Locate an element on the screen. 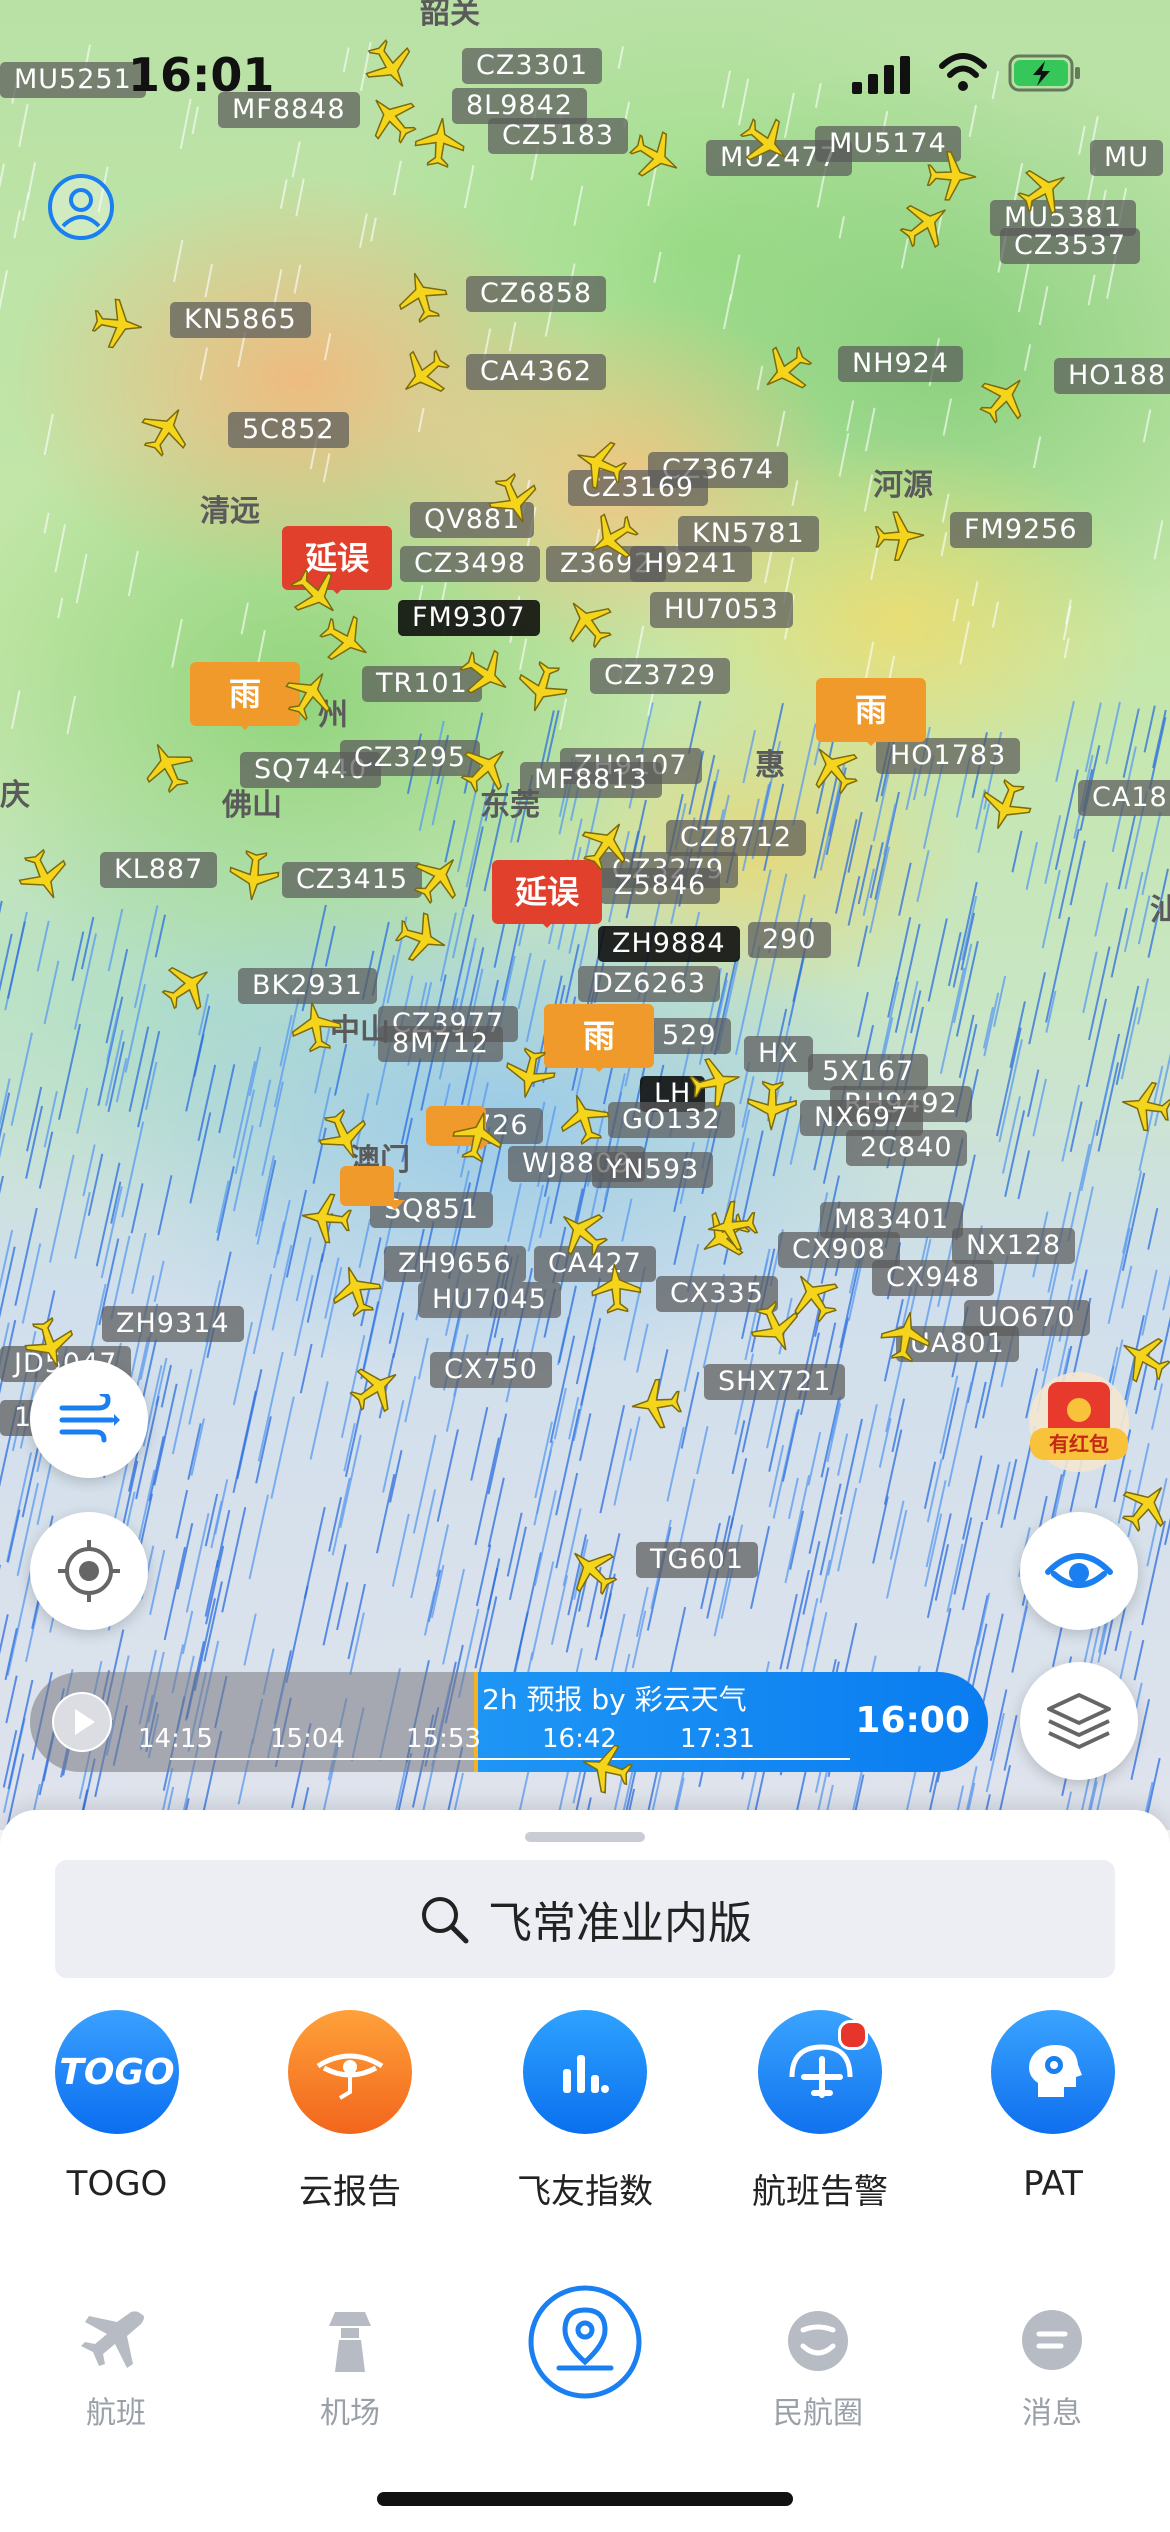 The image size is (1170, 2532). flight-label: FM9307 is located at coordinates (469, 618).